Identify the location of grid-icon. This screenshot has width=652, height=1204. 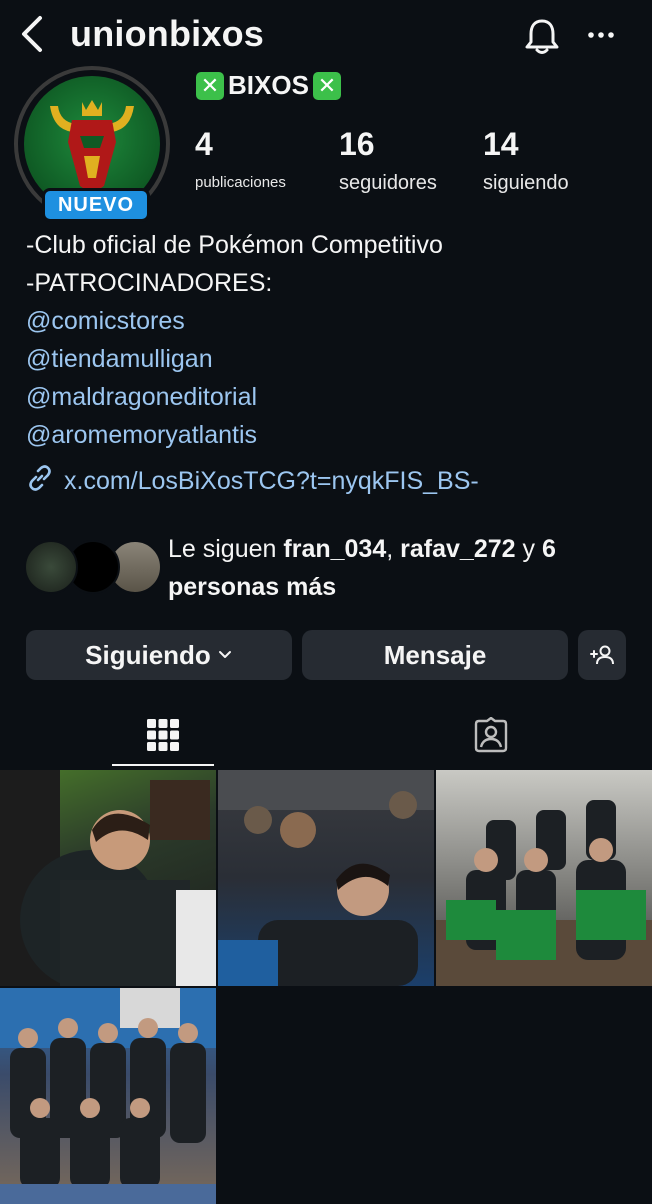
(163, 737).